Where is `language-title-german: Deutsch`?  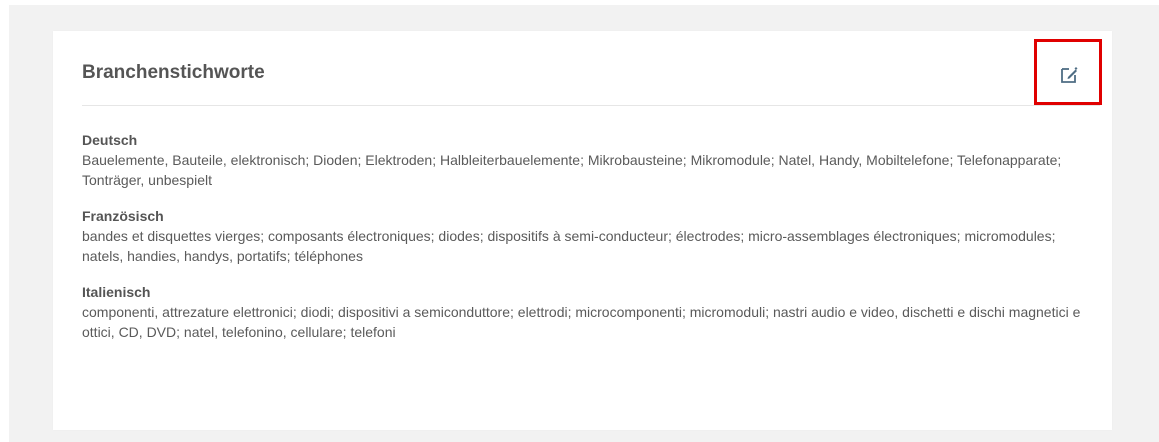 language-title-german: Deutsch is located at coordinates (110, 140).